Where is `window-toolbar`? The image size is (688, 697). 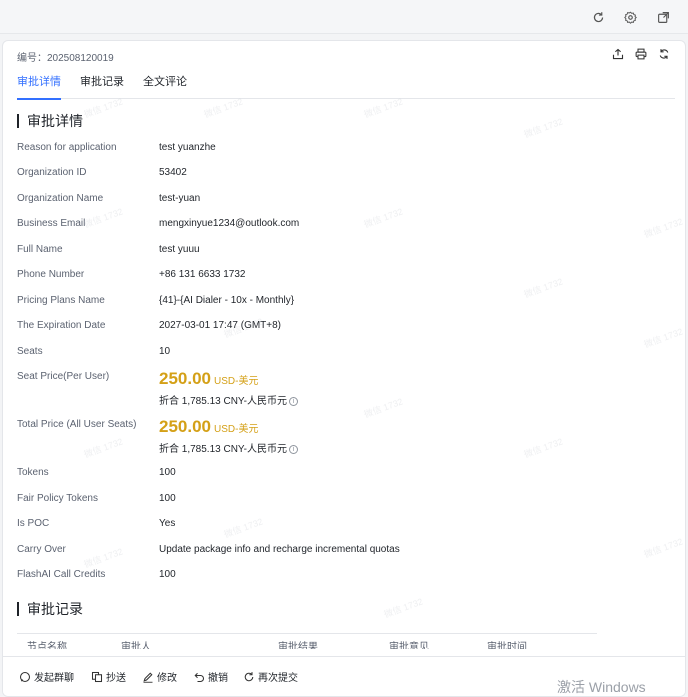
window-toolbar is located at coordinates (344, 17).